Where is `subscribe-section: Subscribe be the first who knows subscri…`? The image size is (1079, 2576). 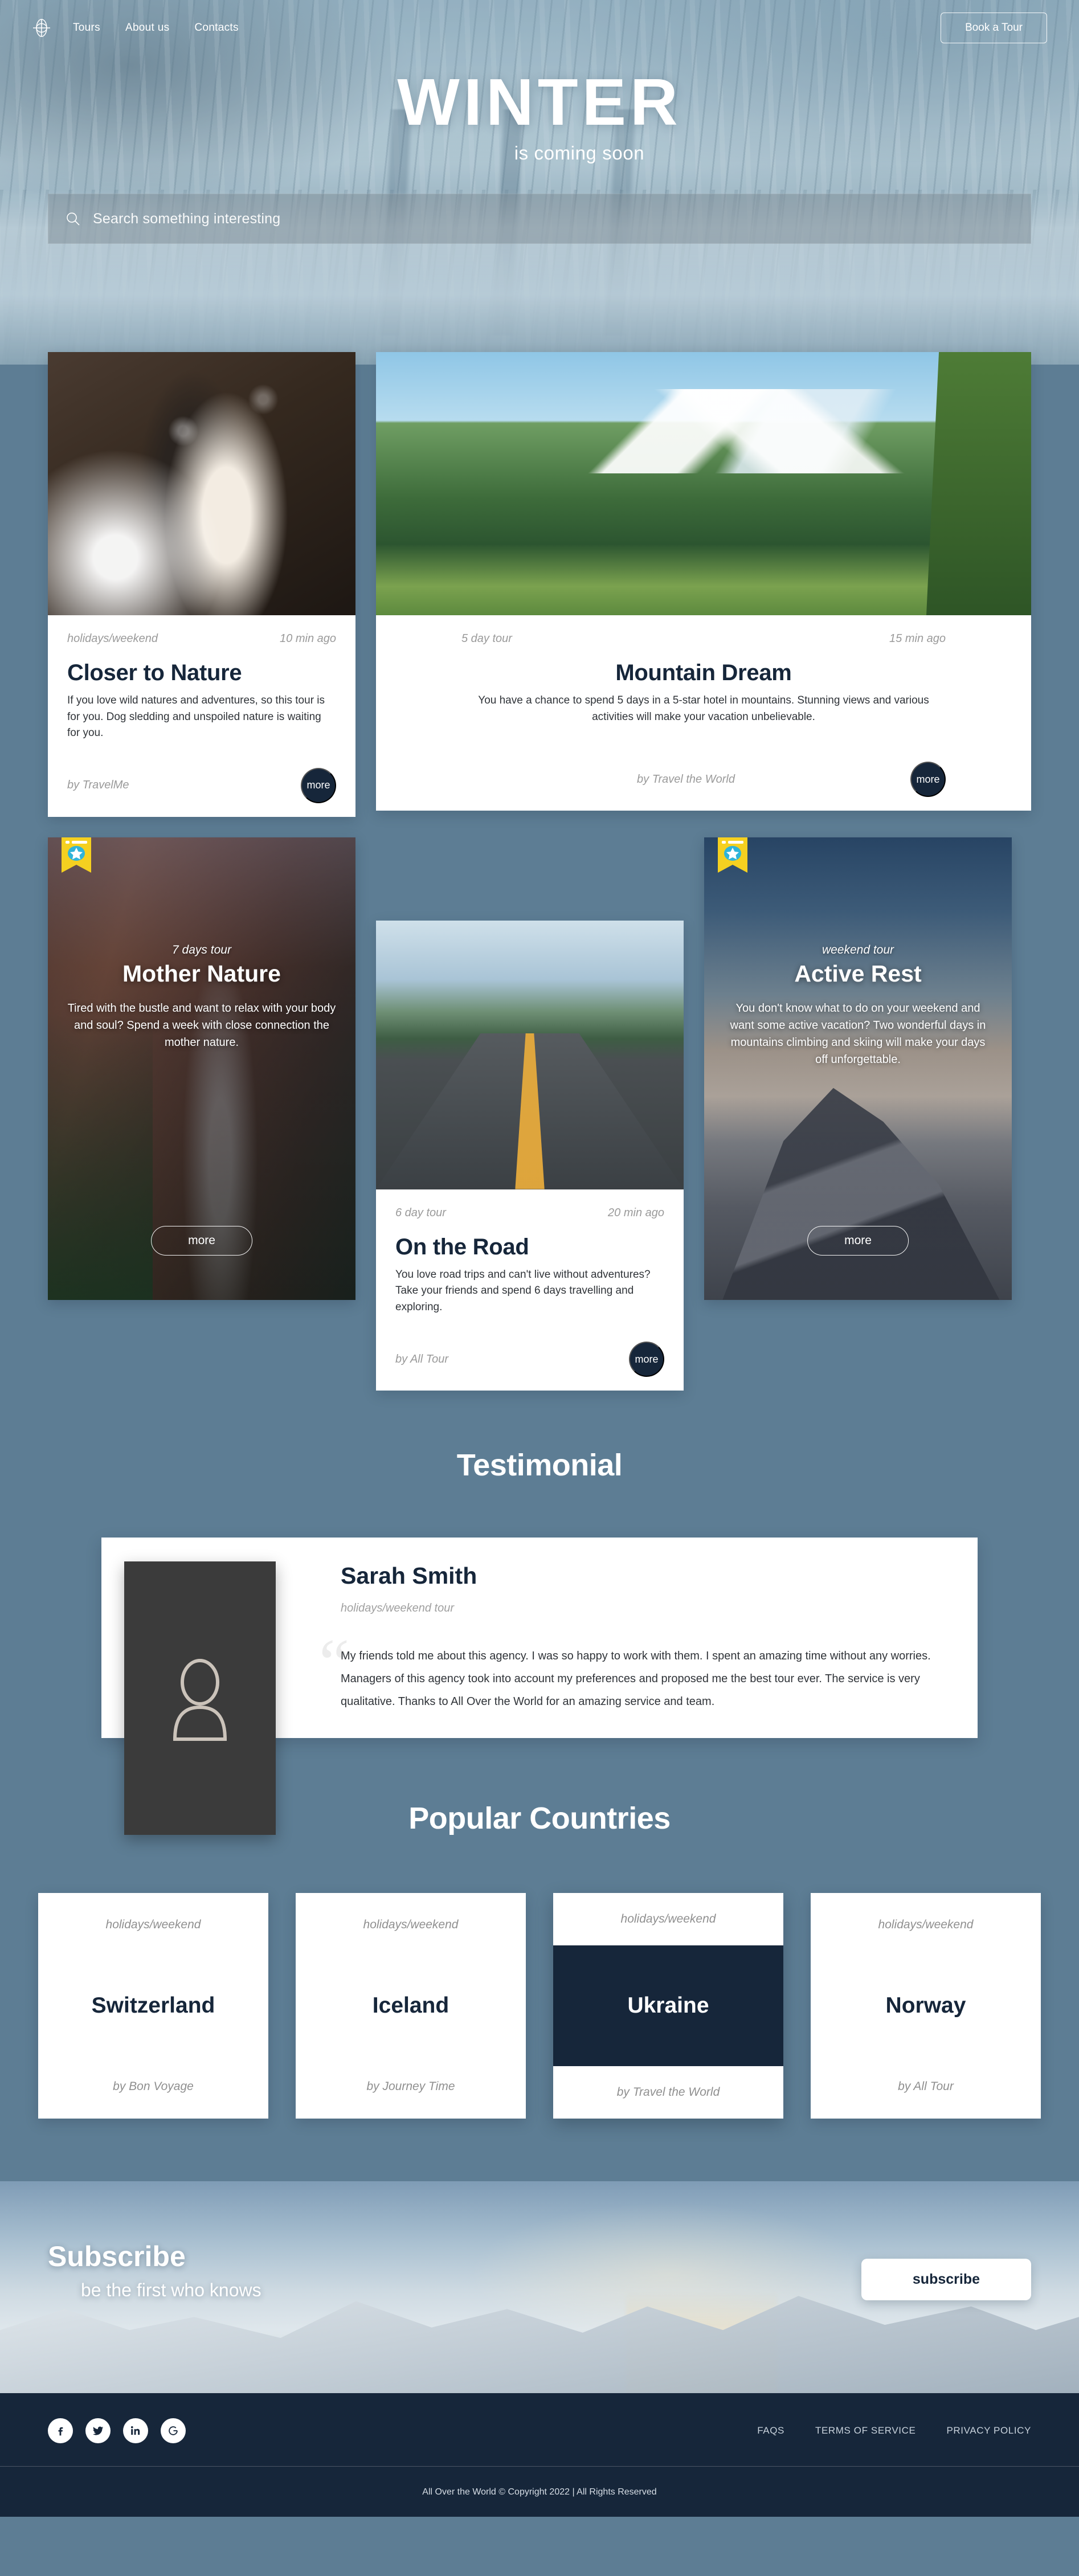 subscribe-section: Subscribe be the first who knows subscri… is located at coordinates (539, 2287).